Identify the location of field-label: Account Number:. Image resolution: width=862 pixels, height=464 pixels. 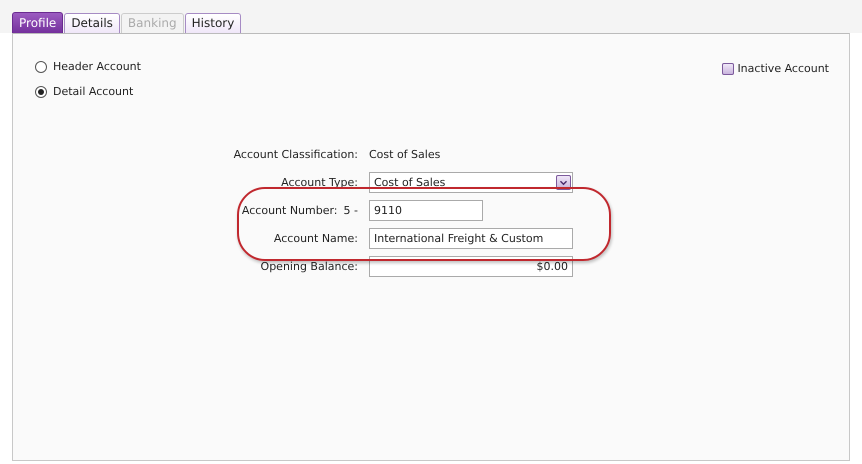
(290, 210).